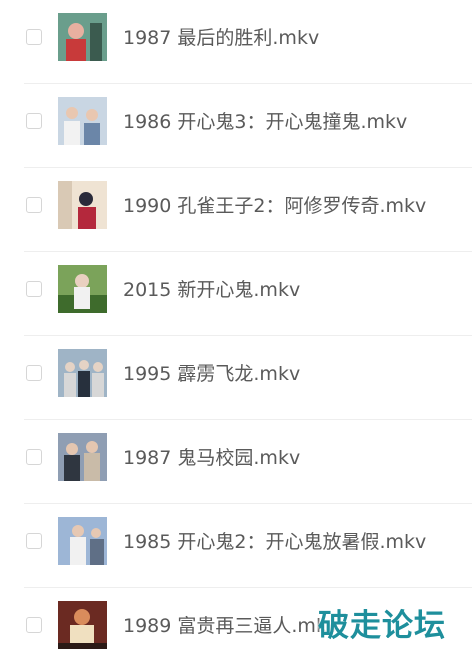  What do you see at coordinates (382, 626) in the screenshot?
I see `forum-watermark: 破走论坛` at bounding box center [382, 626].